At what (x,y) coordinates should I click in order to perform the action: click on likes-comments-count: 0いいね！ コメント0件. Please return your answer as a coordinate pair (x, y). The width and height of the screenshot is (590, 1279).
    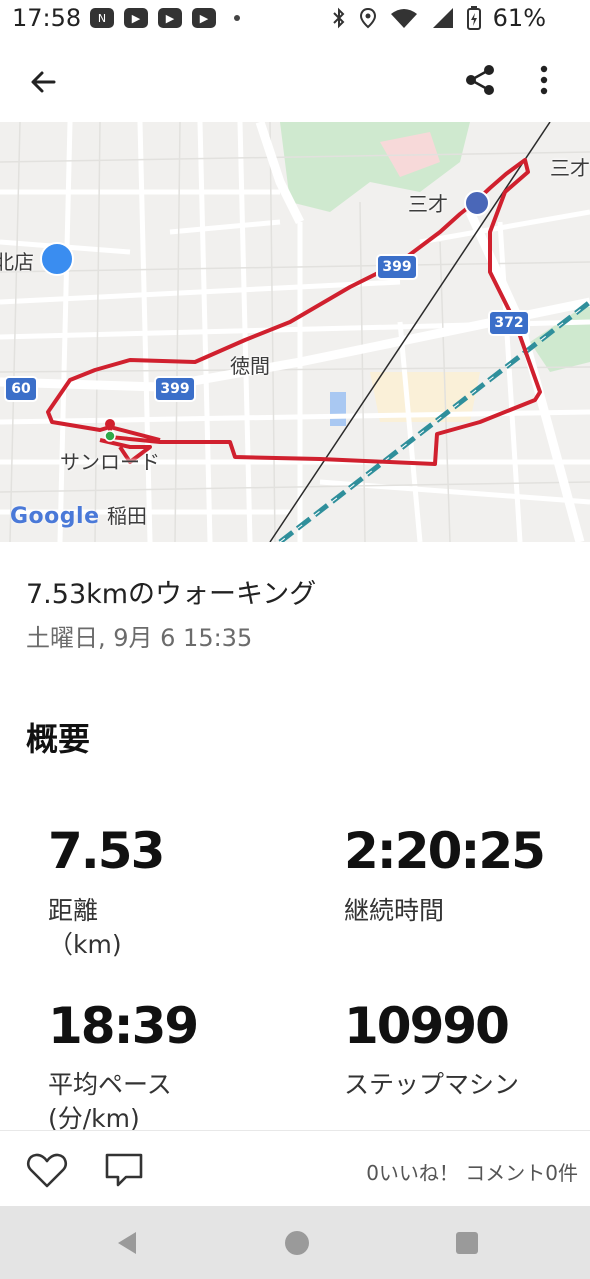
    Looking at the image, I should click on (472, 1171).